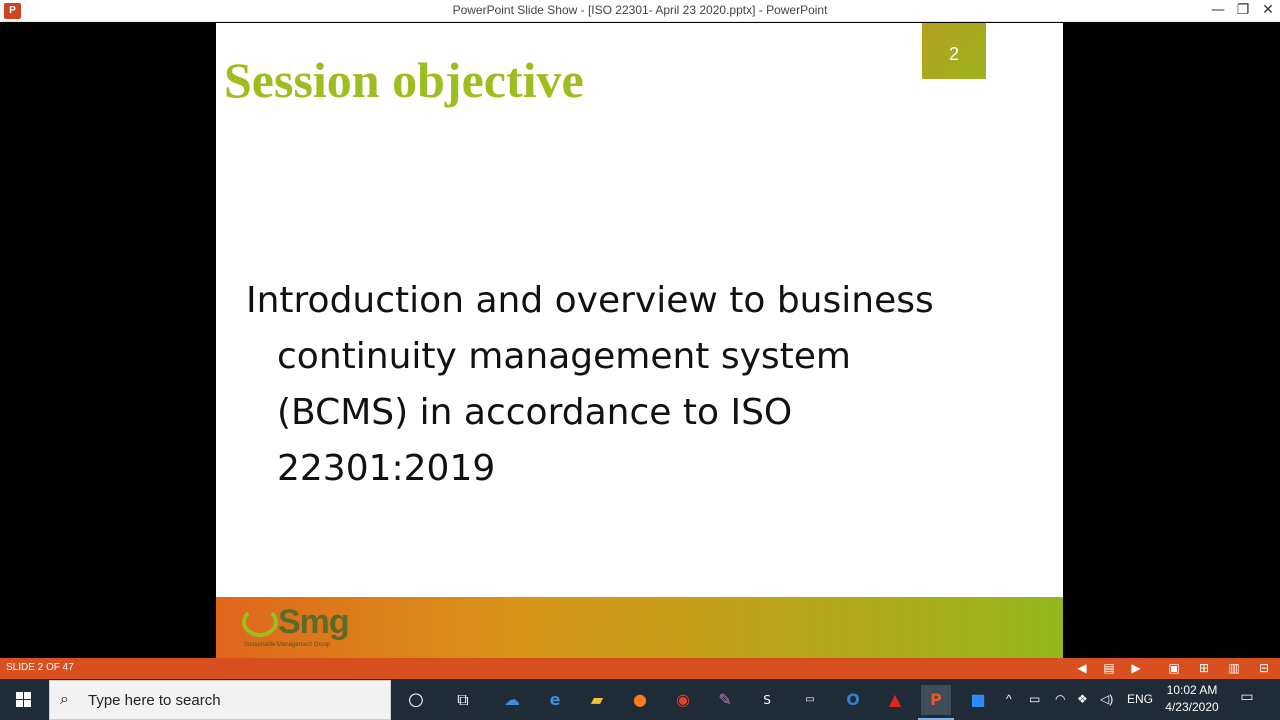 Image resolution: width=1280 pixels, height=720 pixels. What do you see at coordinates (1204, 668) in the screenshot?
I see `slide-sorter-icon: ⊞` at bounding box center [1204, 668].